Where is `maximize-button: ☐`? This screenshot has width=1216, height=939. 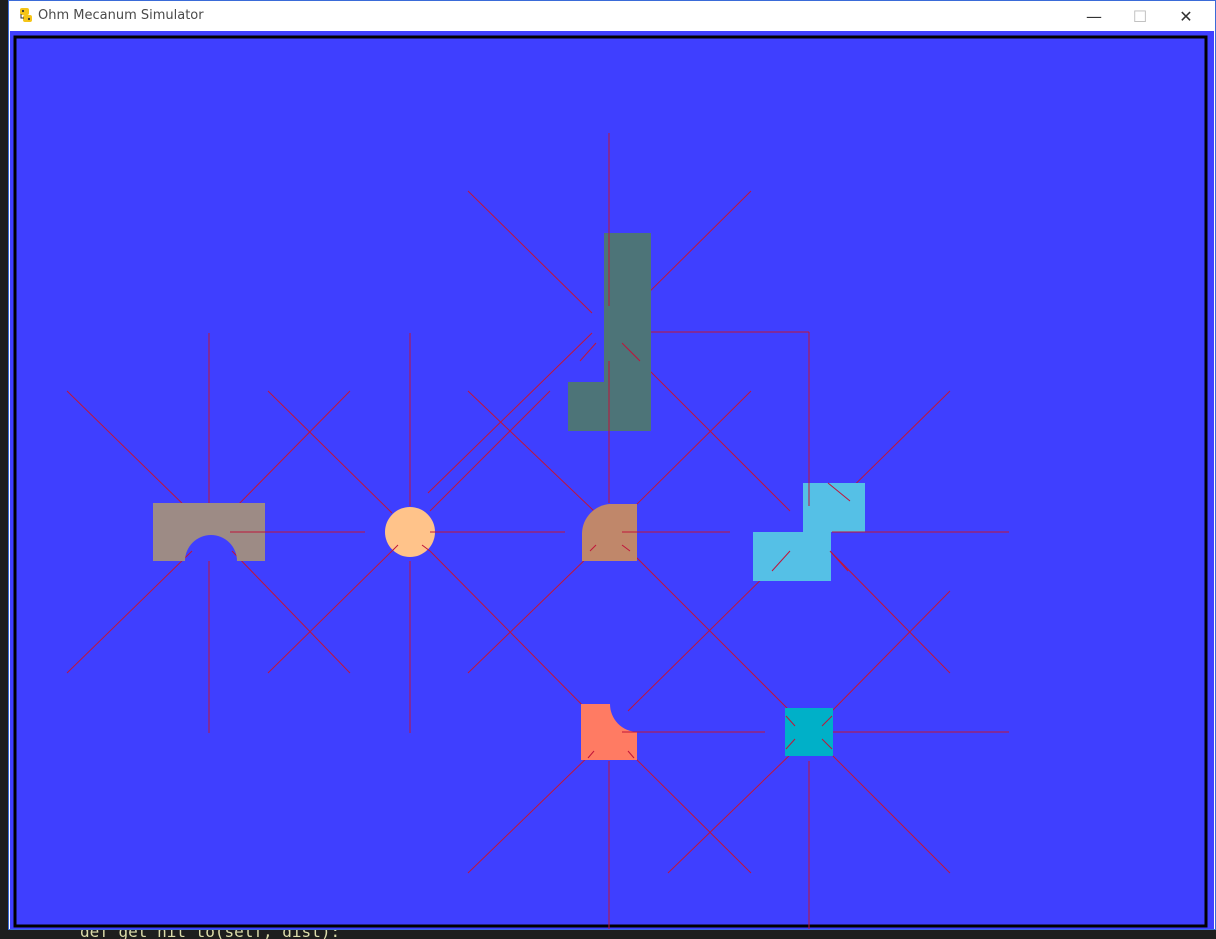 maximize-button: ☐ is located at coordinates (1140, 16).